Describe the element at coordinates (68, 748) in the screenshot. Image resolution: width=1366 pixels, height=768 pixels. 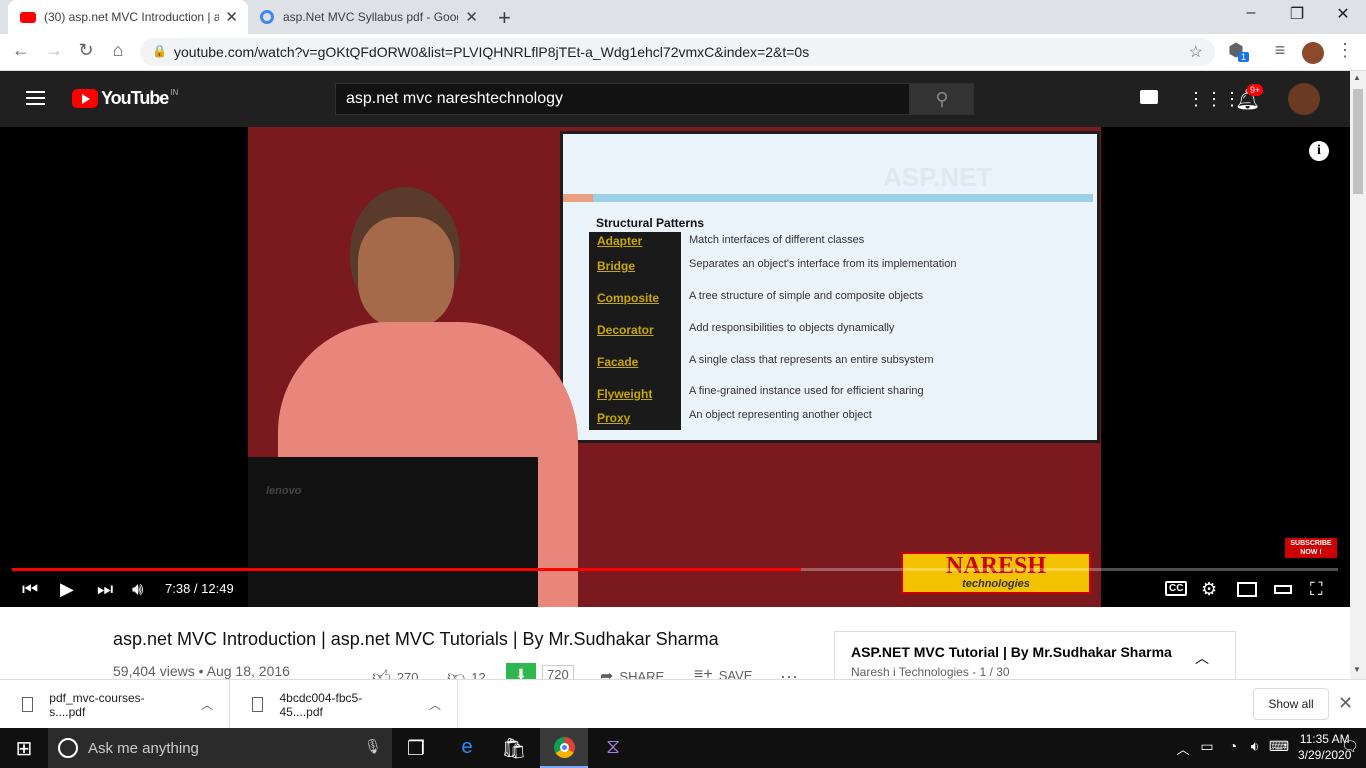
I see `cortana-icon` at that location.